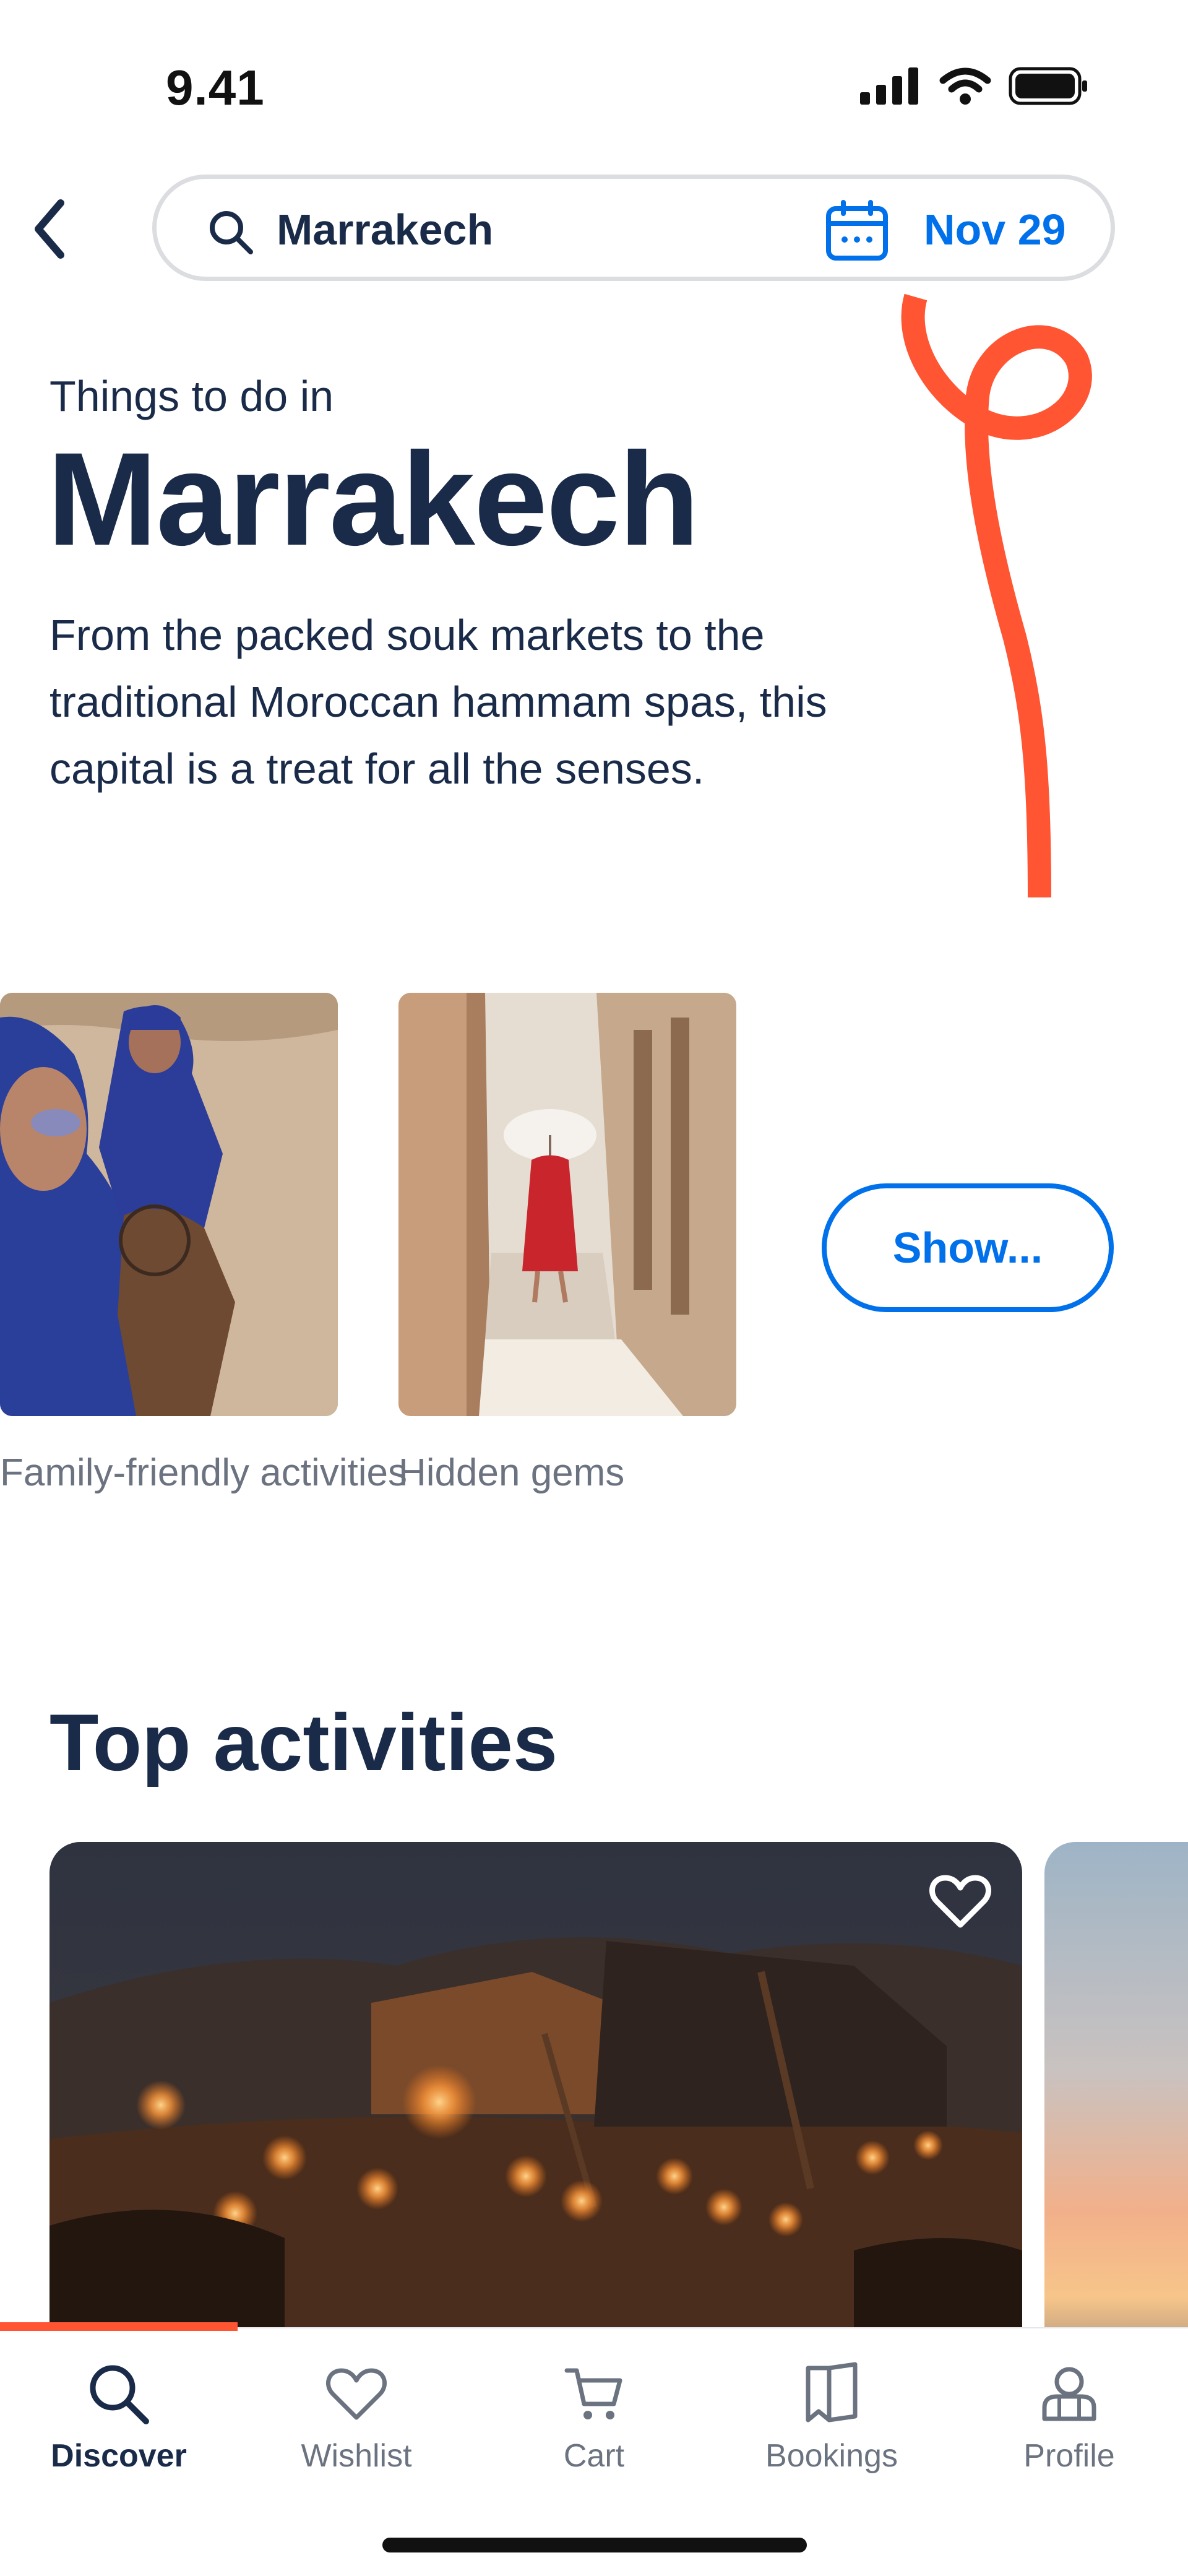 This screenshot has width=1188, height=2576. Describe the element at coordinates (356, 2456) in the screenshot. I see `tab-label: Wishlist` at that location.